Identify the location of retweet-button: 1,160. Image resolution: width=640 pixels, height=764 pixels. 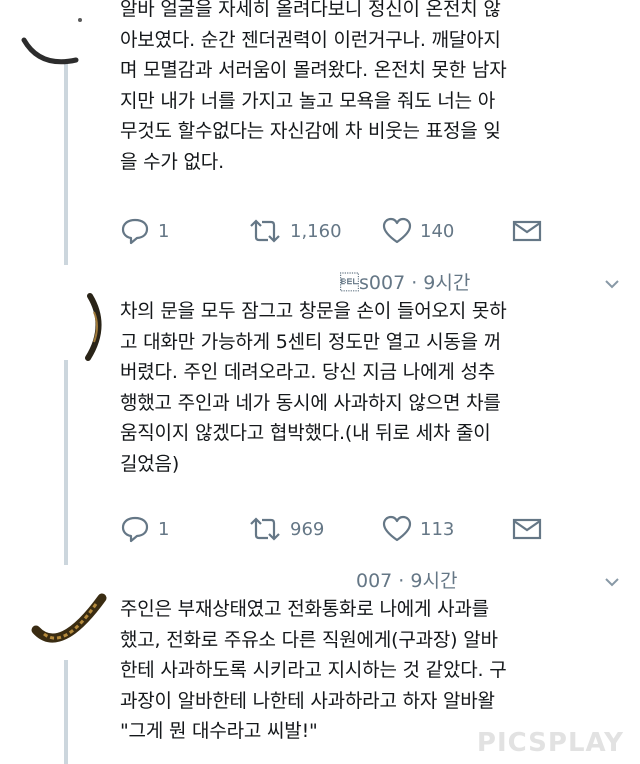
(295, 231).